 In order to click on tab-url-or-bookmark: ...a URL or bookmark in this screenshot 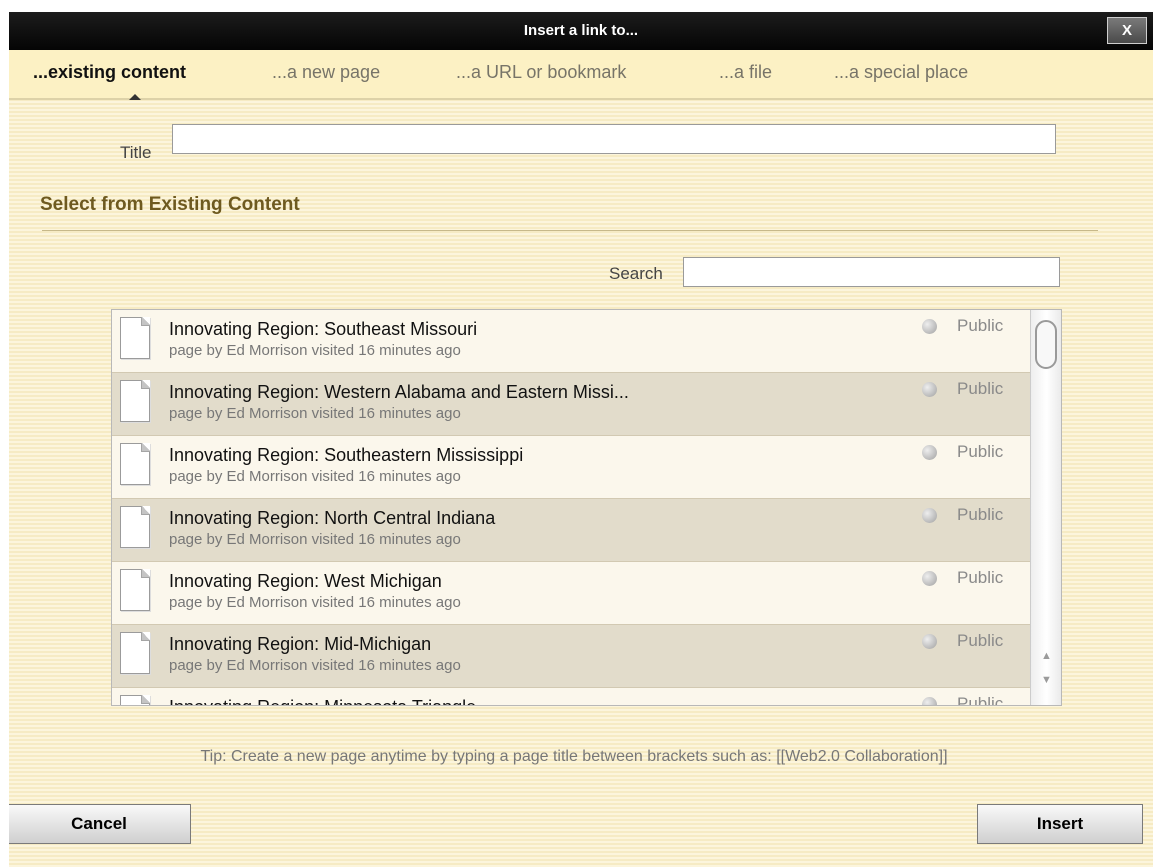, I will do `click(541, 72)`.